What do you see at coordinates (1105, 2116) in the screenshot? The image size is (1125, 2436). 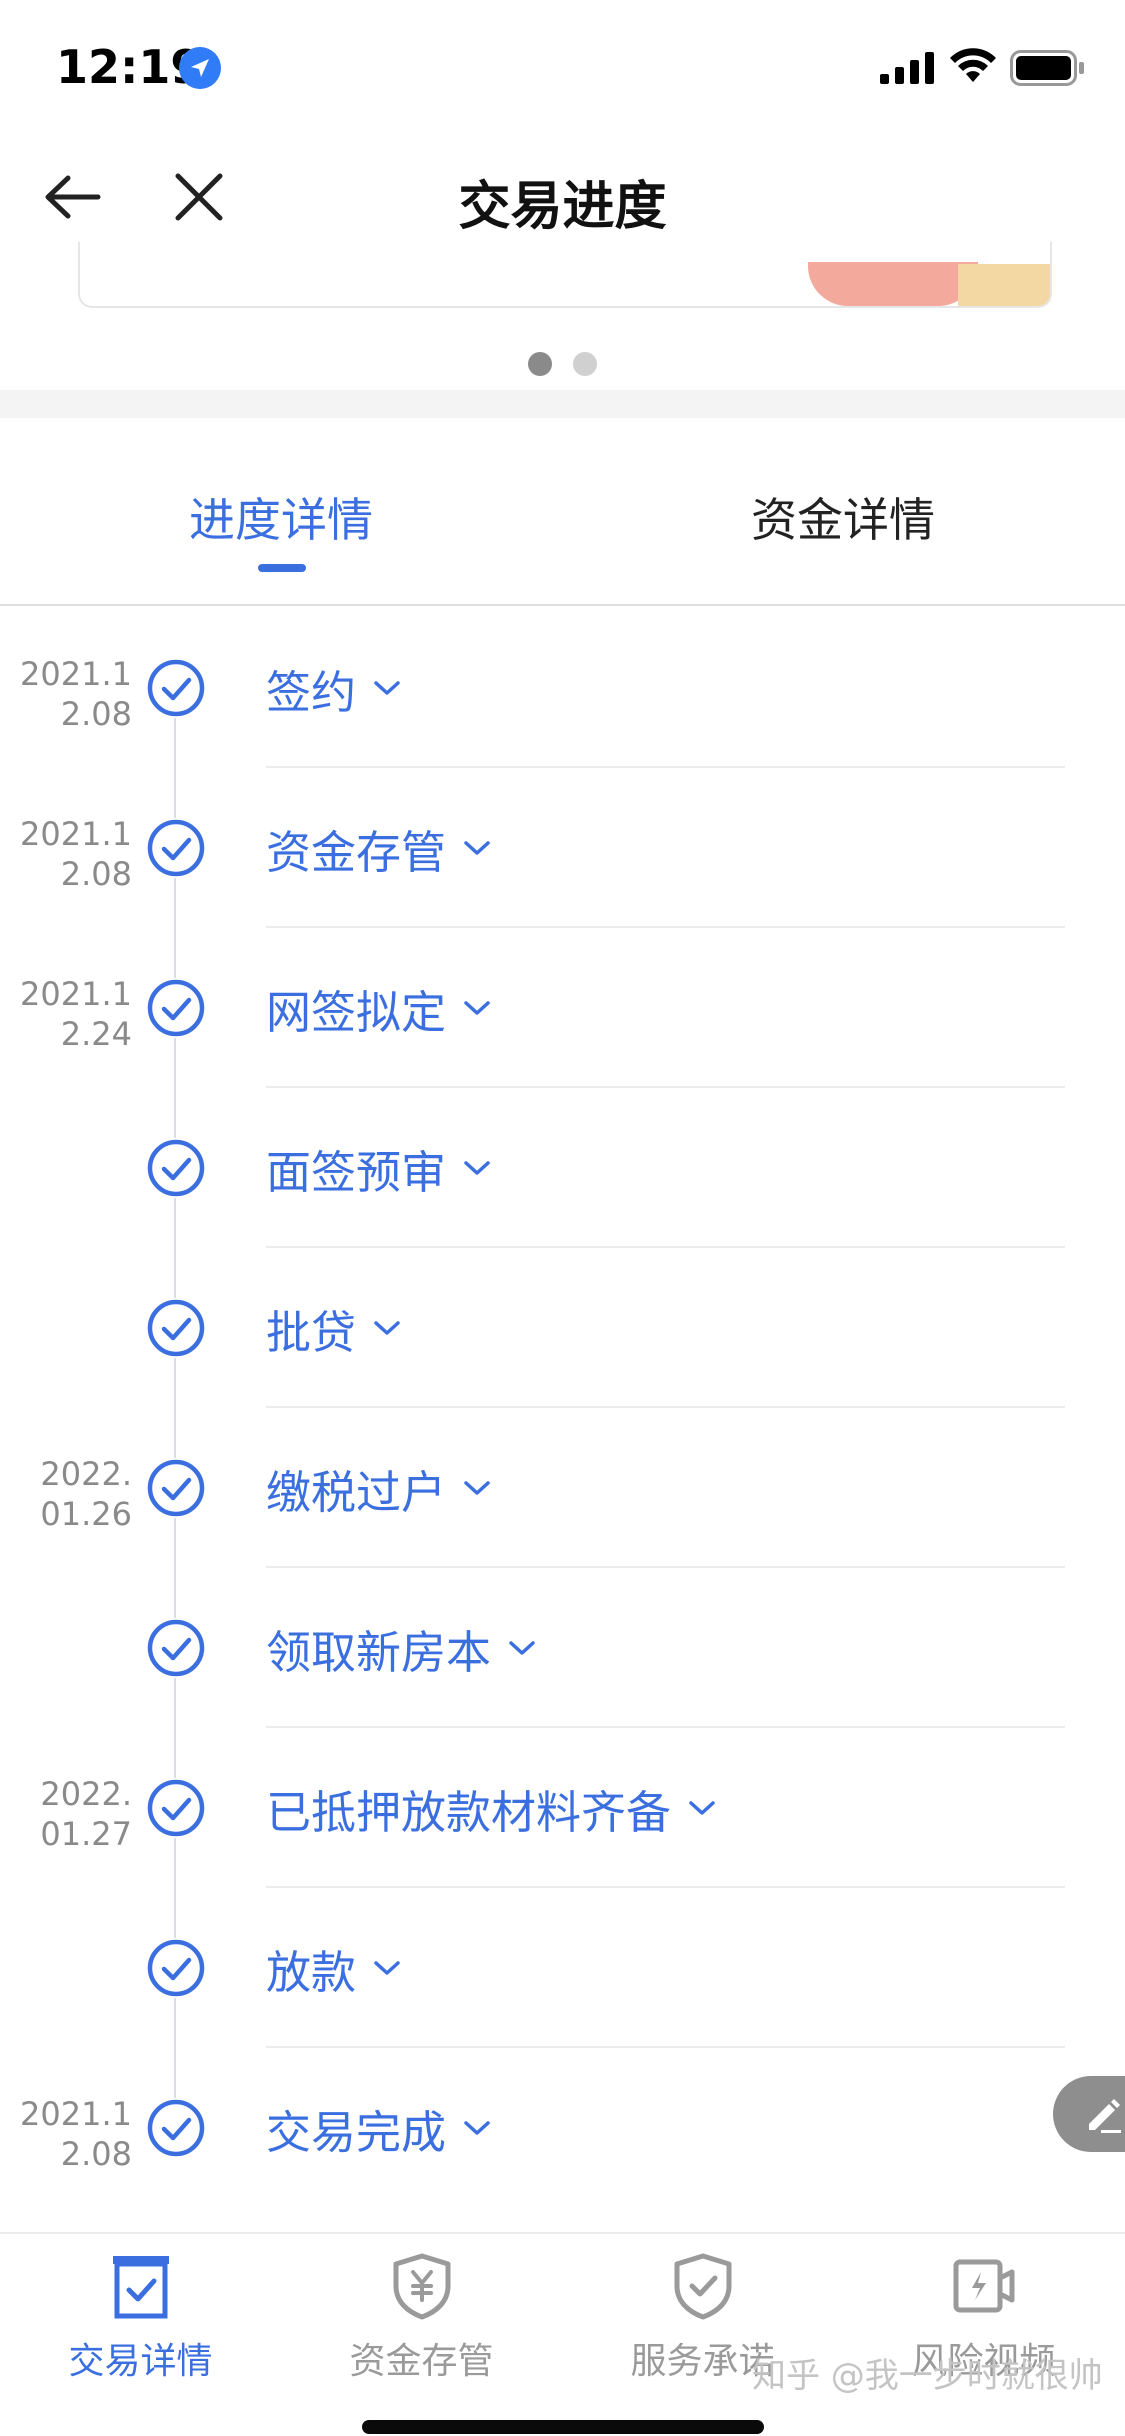 I see `pencil-icon` at bounding box center [1105, 2116].